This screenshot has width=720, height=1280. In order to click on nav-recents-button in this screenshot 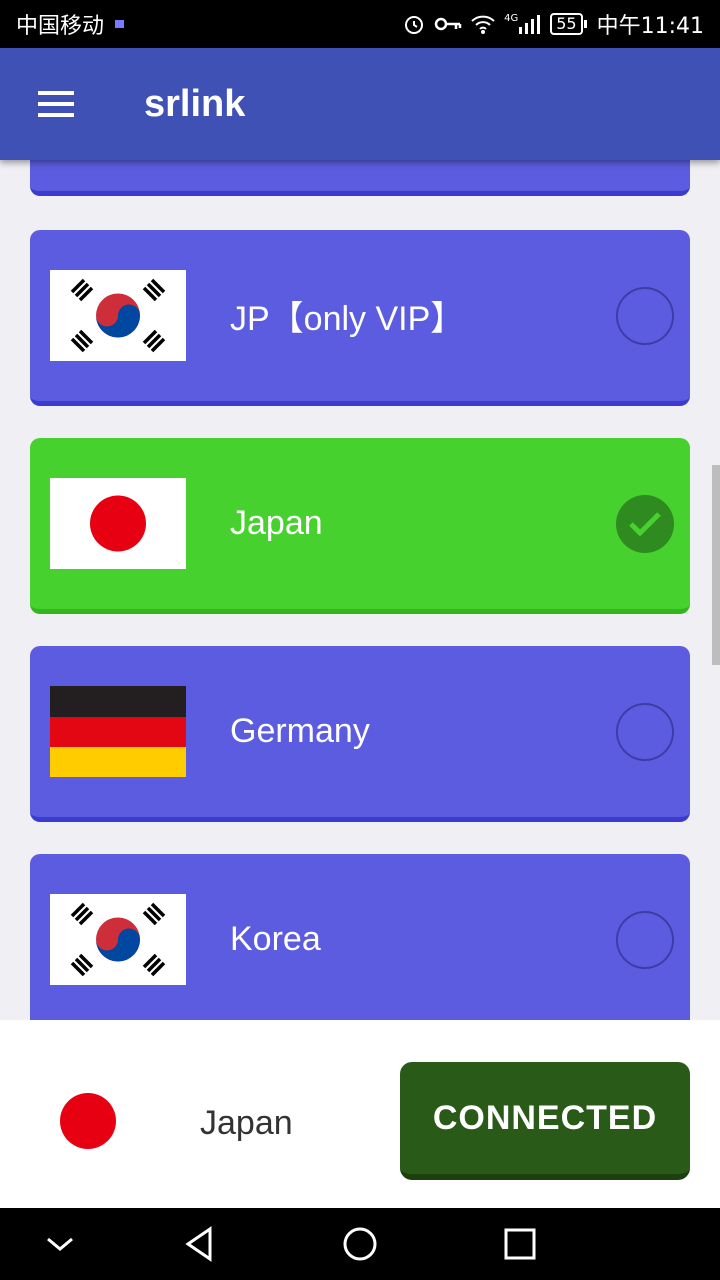, I will do `click(520, 1244)`.